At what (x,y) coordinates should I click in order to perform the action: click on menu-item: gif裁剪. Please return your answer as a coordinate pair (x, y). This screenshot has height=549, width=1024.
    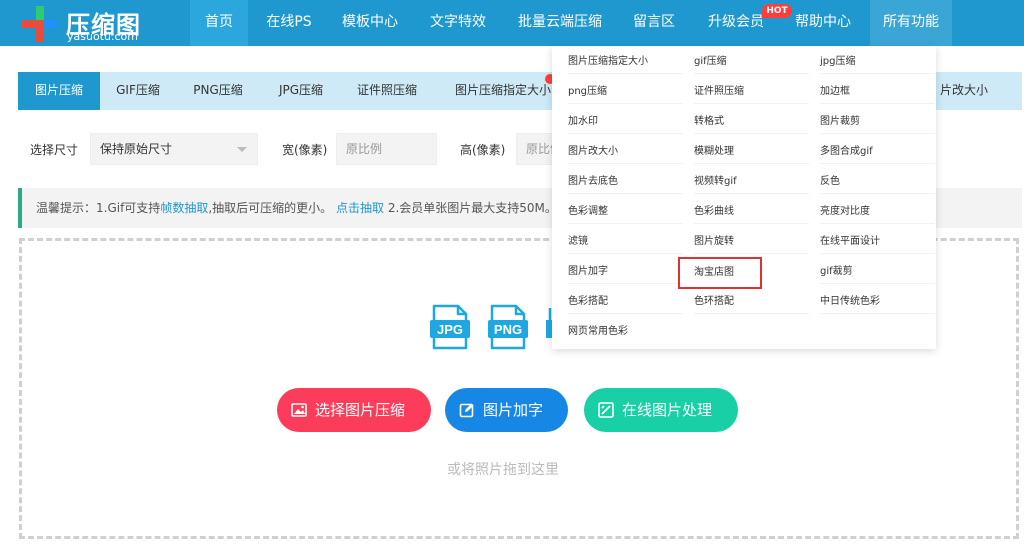
    Looking at the image, I should click on (877, 272).